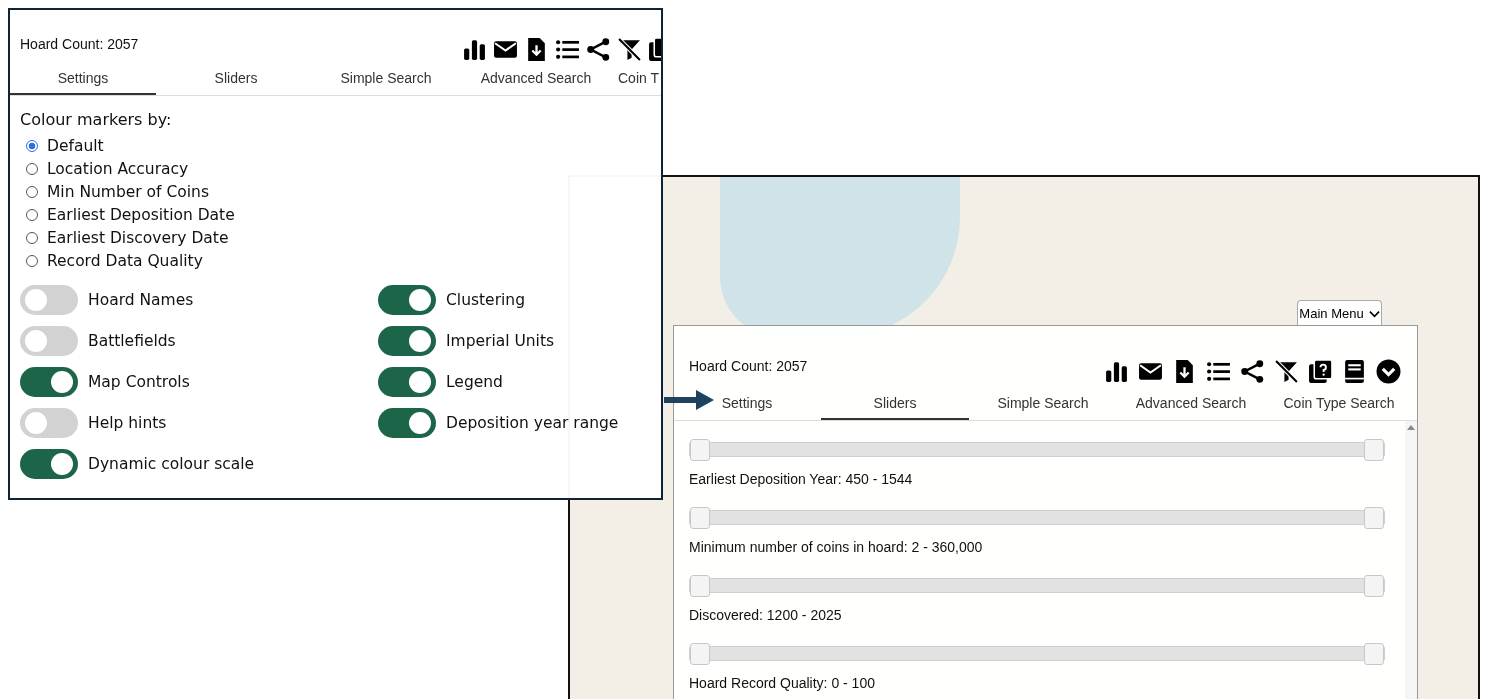 This screenshot has height=699, width=1485. I want to click on toggle-label: Legend, so click(474, 382).